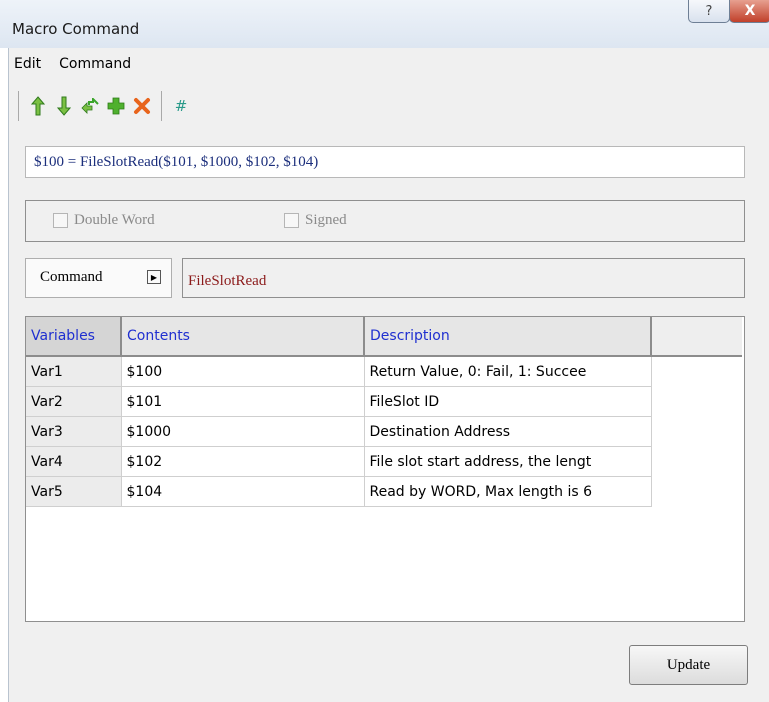 This screenshot has width=769, height=702. What do you see at coordinates (243, 431) in the screenshot?
I see `row-contents: $1000` at bounding box center [243, 431].